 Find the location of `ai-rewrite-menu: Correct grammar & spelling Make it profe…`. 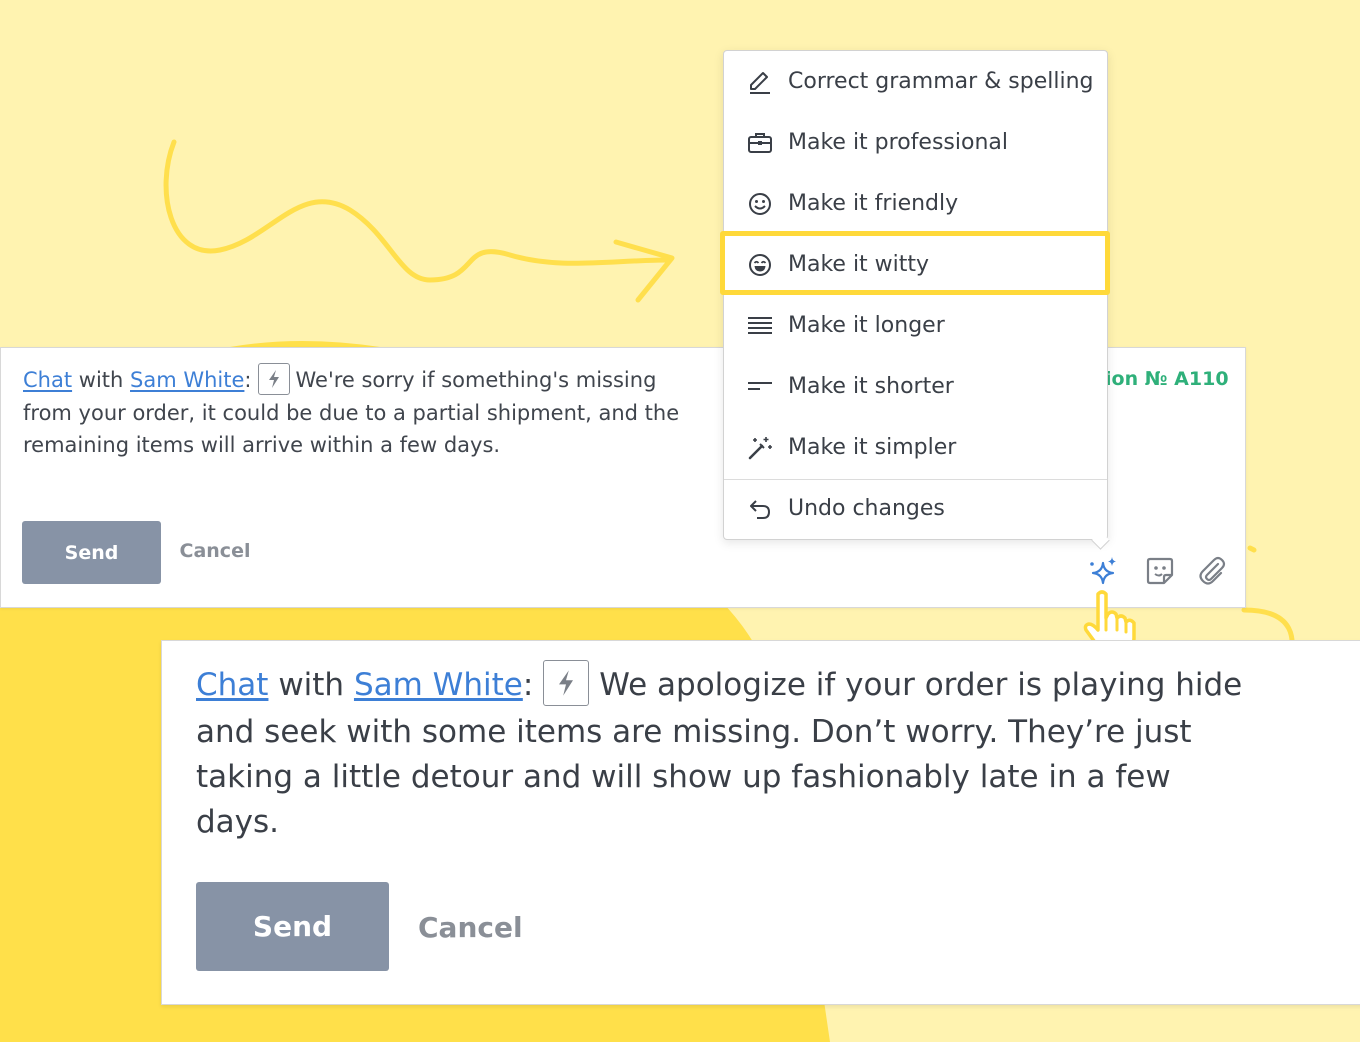

ai-rewrite-menu: Correct grammar & spelling Make it profe… is located at coordinates (915, 300).